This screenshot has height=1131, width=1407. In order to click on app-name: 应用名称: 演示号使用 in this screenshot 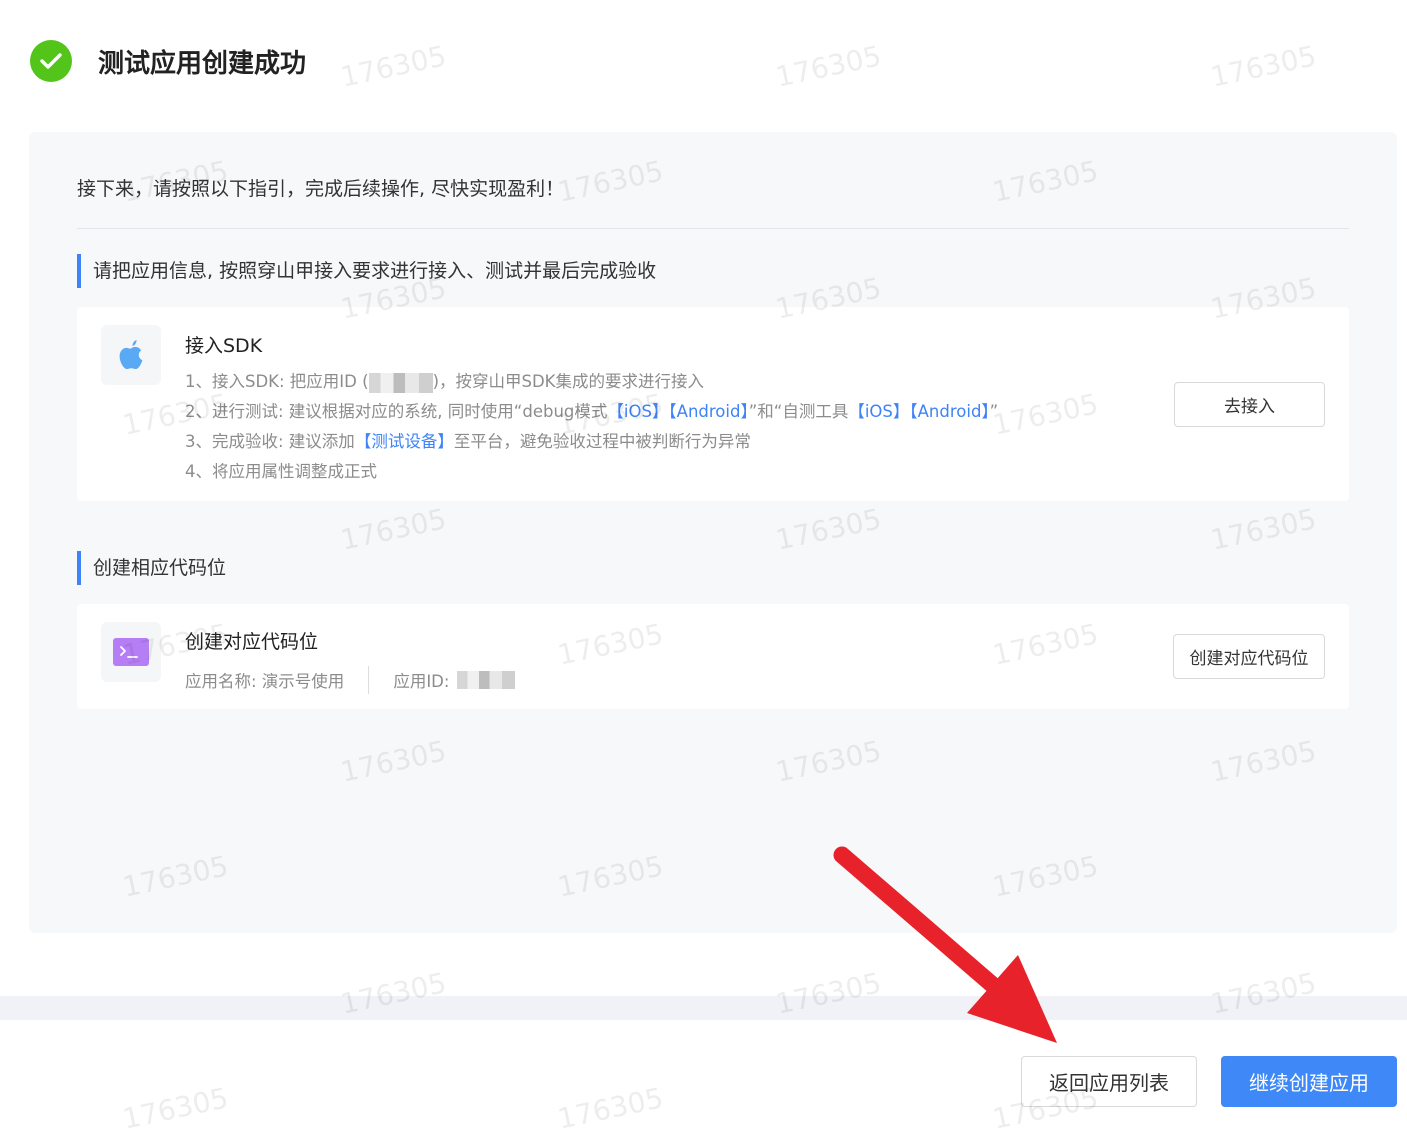, I will do `click(265, 681)`.